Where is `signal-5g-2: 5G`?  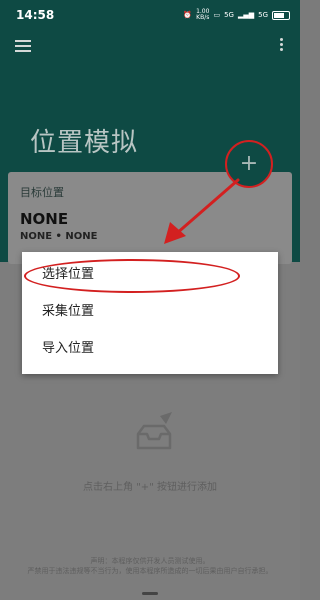
signal-5g-2: 5G is located at coordinates (263, 15).